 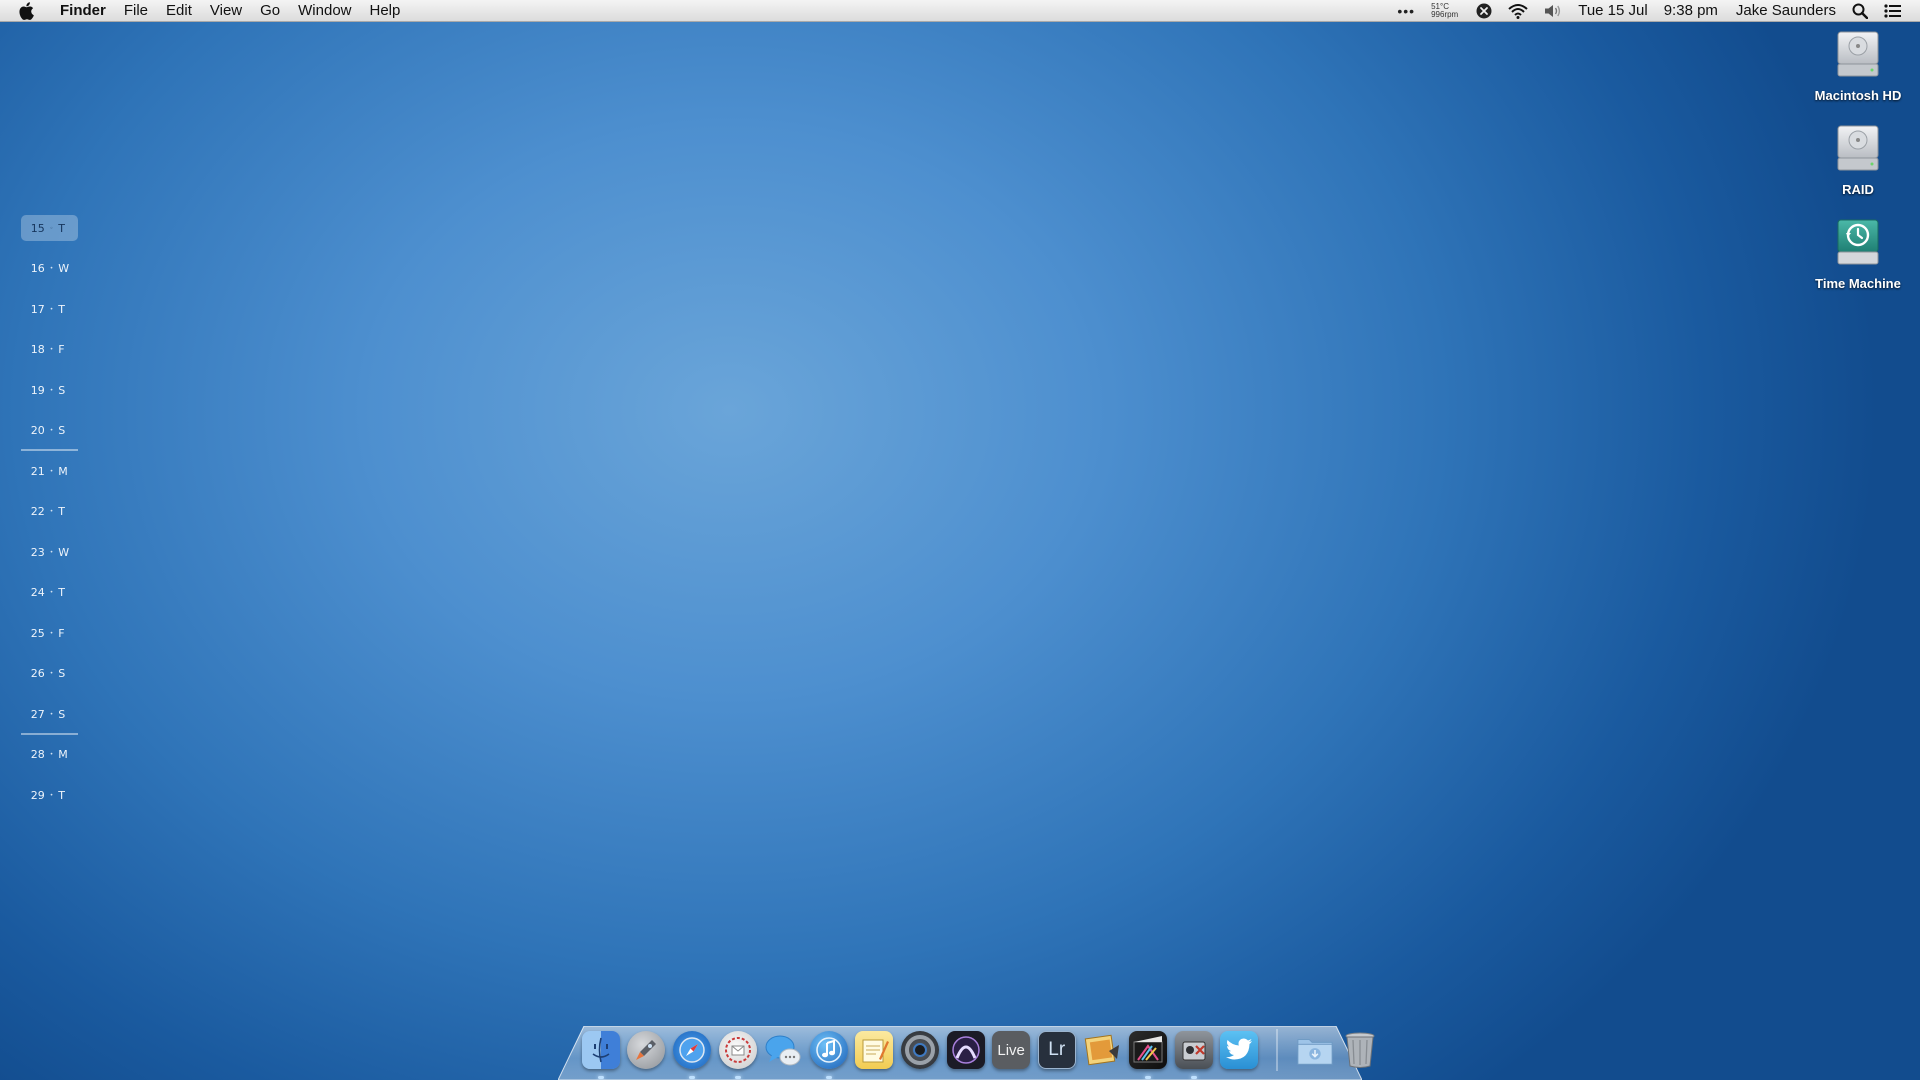 What do you see at coordinates (1893, 11) in the screenshot?
I see `notification-center-icon` at bounding box center [1893, 11].